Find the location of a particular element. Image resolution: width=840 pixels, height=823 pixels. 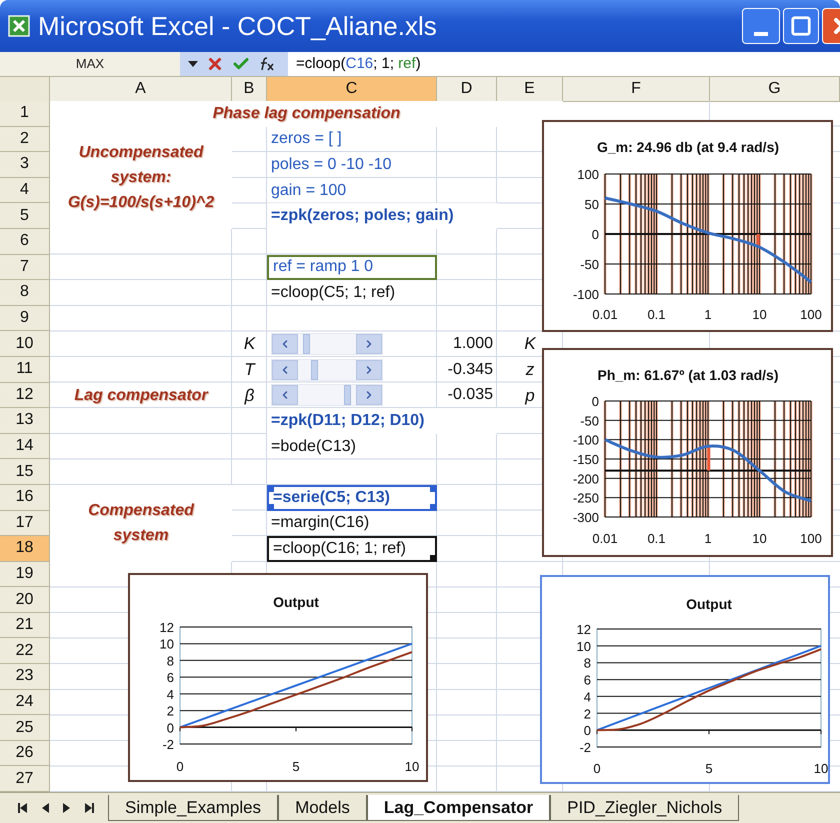

spreadsheet-cell: ref = ramp 1 0 is located at coordinates (352, 267).